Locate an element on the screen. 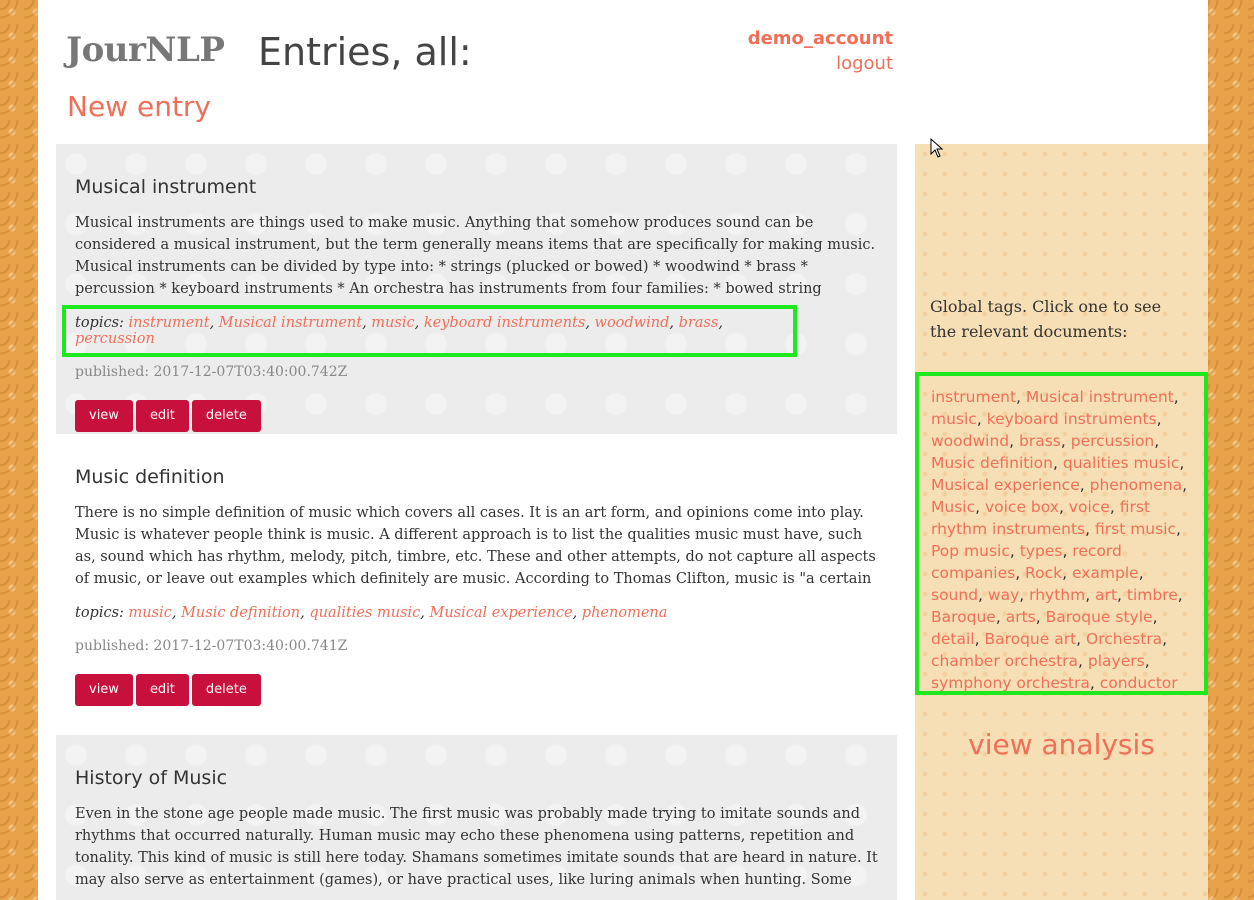  entry-title: History of Music is located at coordinates (476, 778).